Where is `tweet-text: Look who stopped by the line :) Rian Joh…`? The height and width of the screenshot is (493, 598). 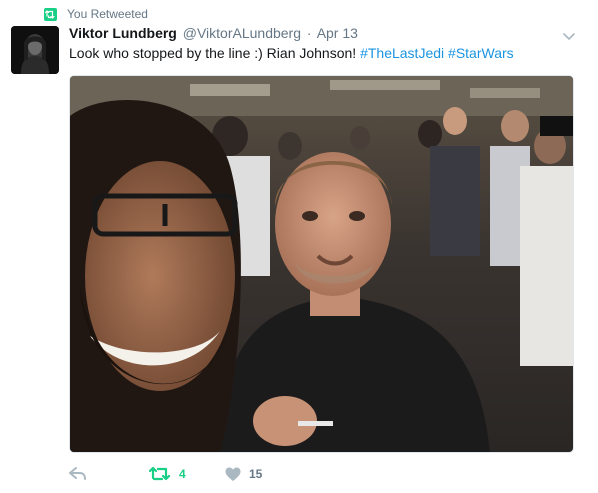 tweet-text: Look who stopped by the line :) Rian Joh… is located at coordinates (291, 53).